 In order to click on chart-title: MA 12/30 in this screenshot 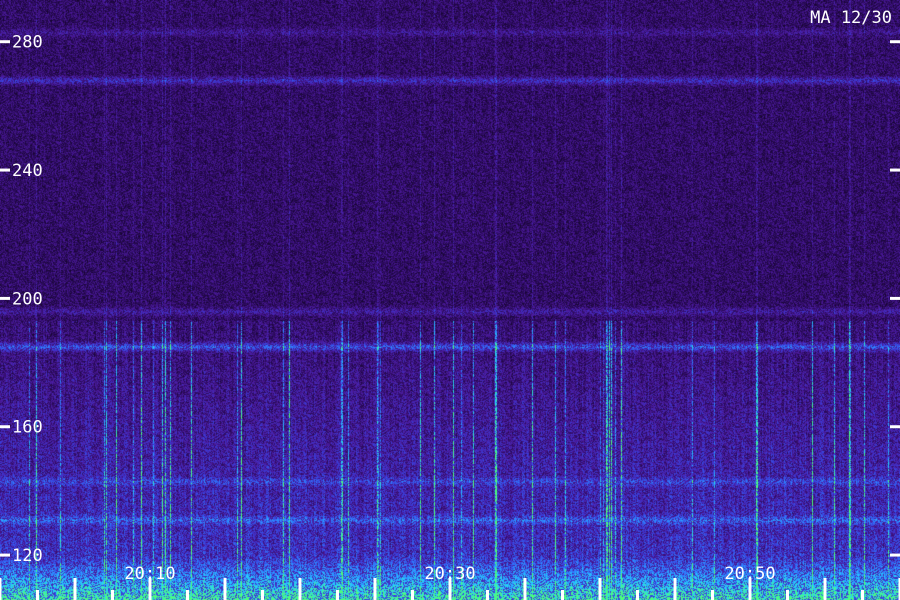, I will do `click(851, 18)`.